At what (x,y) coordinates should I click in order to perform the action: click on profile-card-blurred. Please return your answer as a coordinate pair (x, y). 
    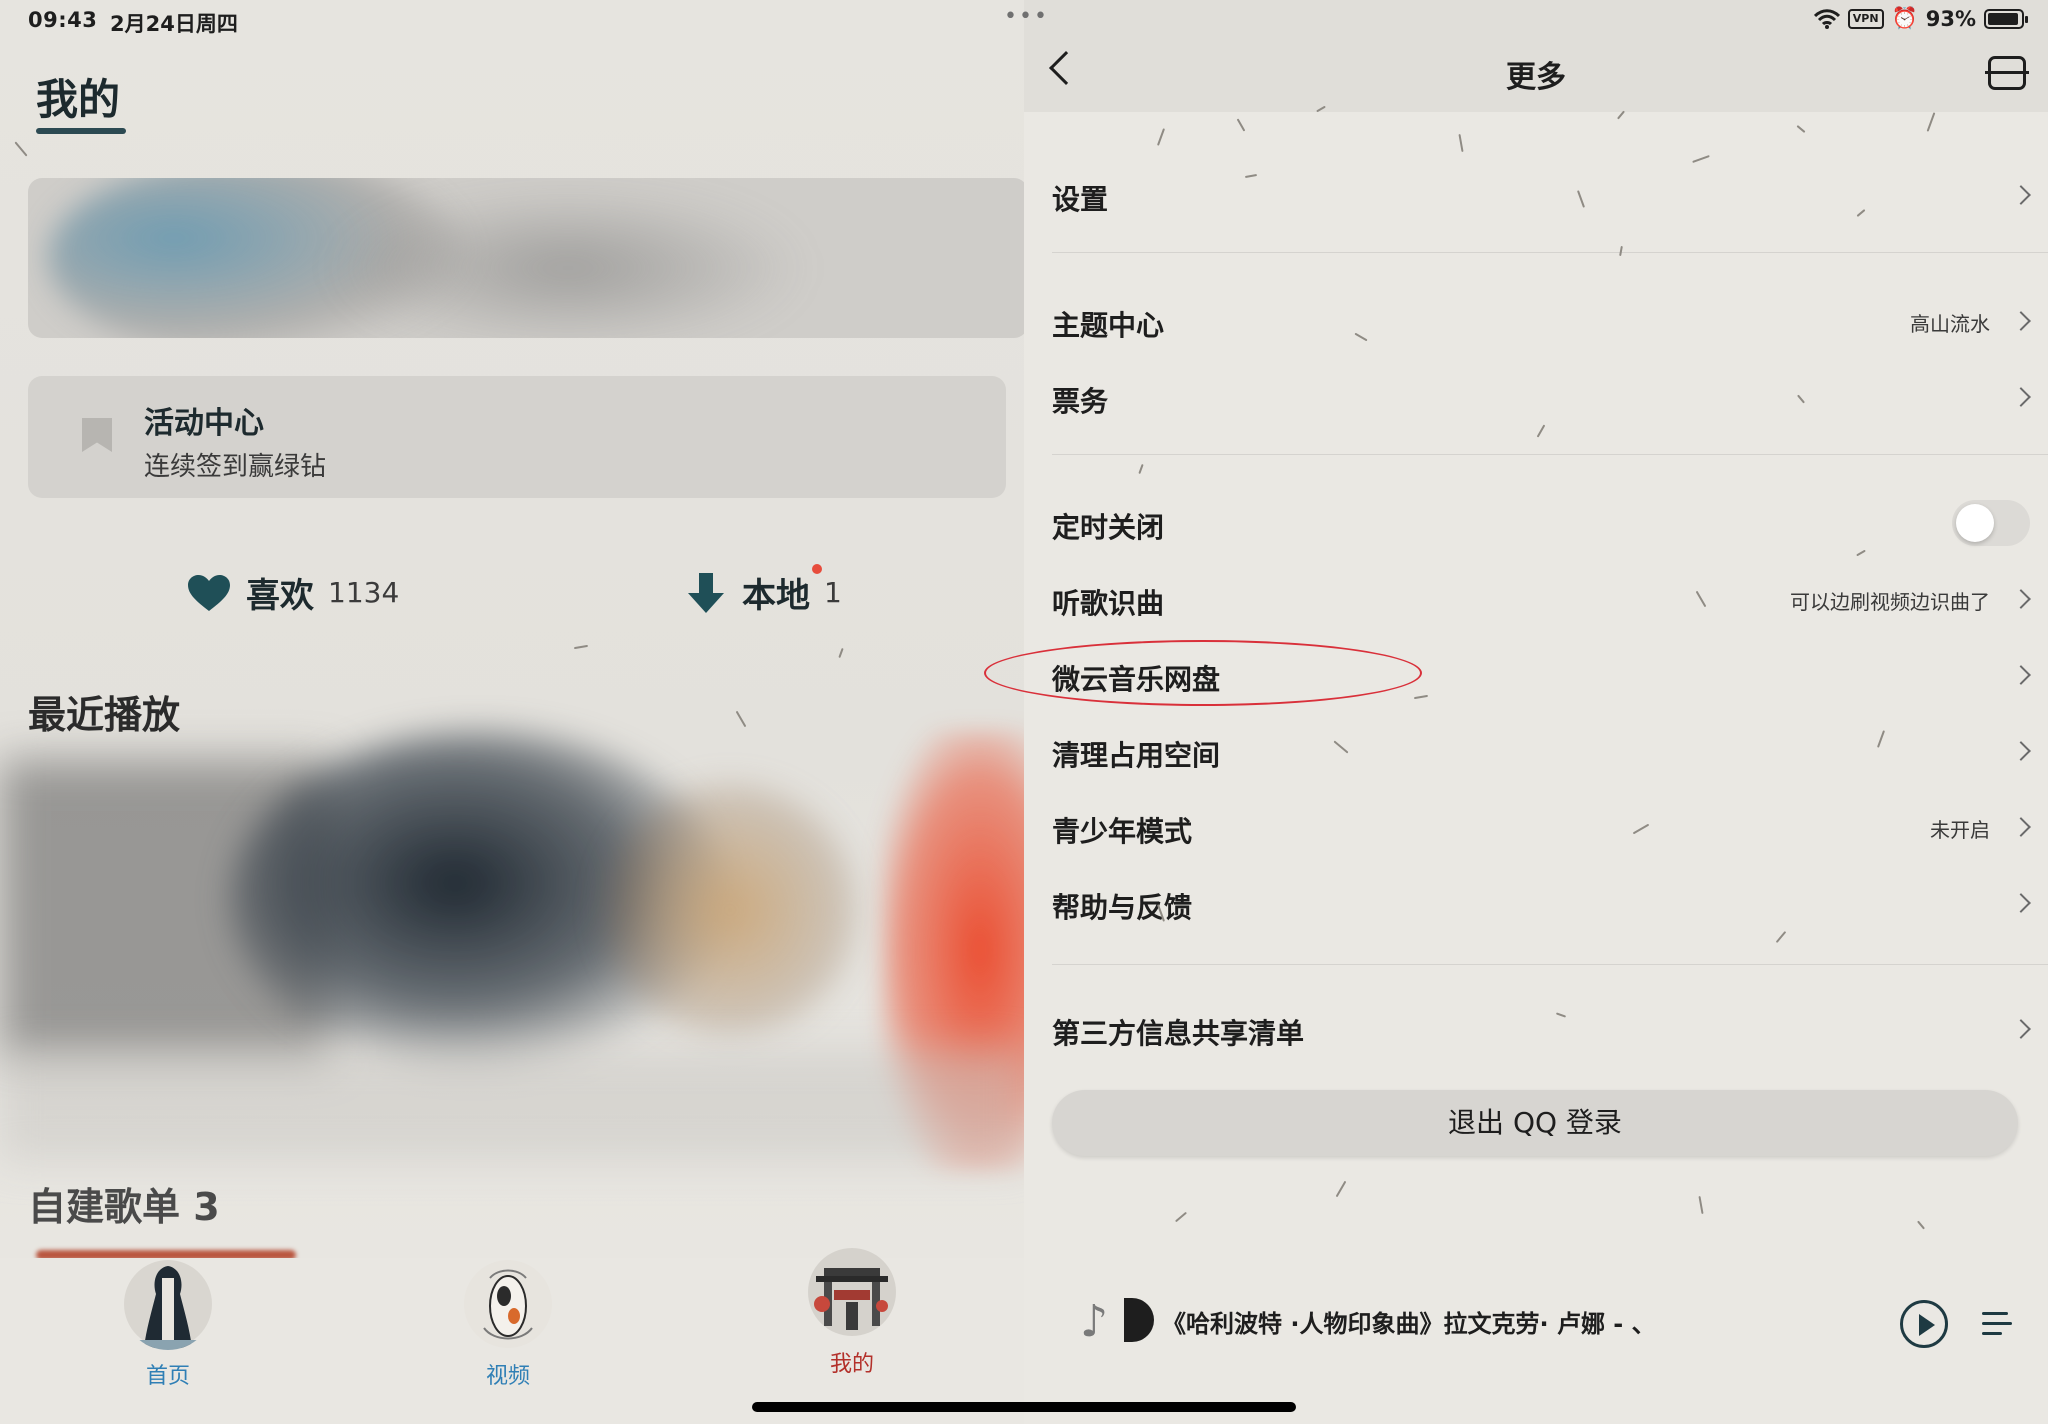
    Looking at the image, I should click on (526, 258).